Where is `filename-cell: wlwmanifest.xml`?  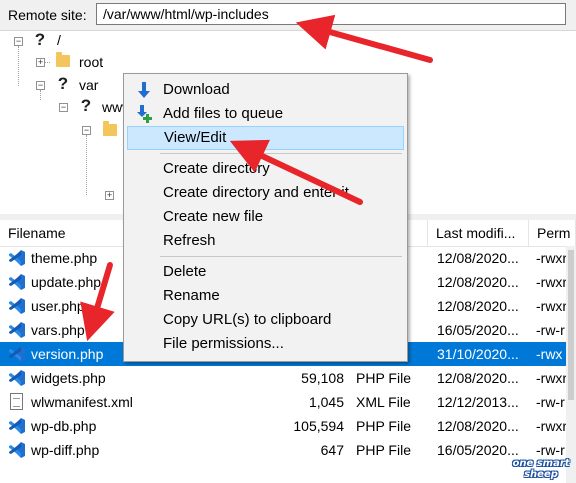
filename-cell: wlwmanifest.xml is located at coordinates (82, 402).